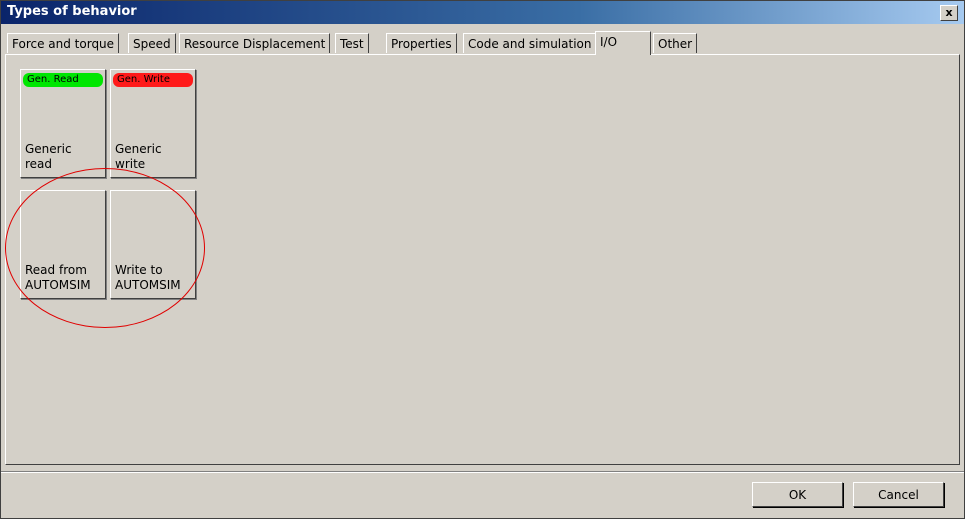 The height and width of the screenshot is (519, 965). I want to click on ok-button: OK, so click(797, 494).